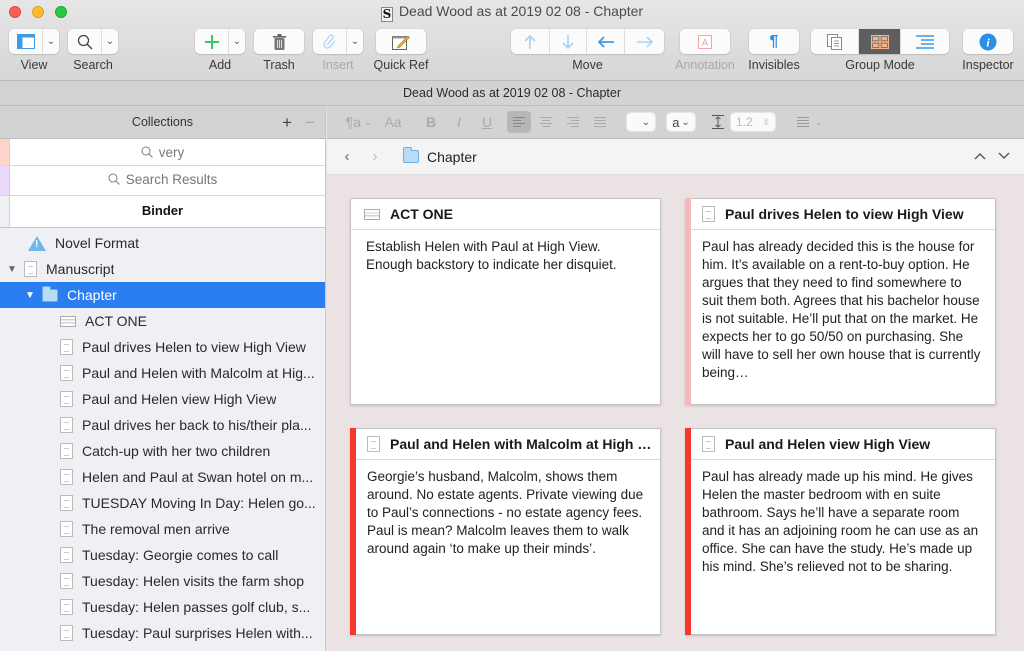 Image resolution: width=1024 pixels, height=651 pixels. What do you see at coordinates (310, 122) in the screenshot?
I see `remove-collection-button: −` at bounding box center [310, 122].